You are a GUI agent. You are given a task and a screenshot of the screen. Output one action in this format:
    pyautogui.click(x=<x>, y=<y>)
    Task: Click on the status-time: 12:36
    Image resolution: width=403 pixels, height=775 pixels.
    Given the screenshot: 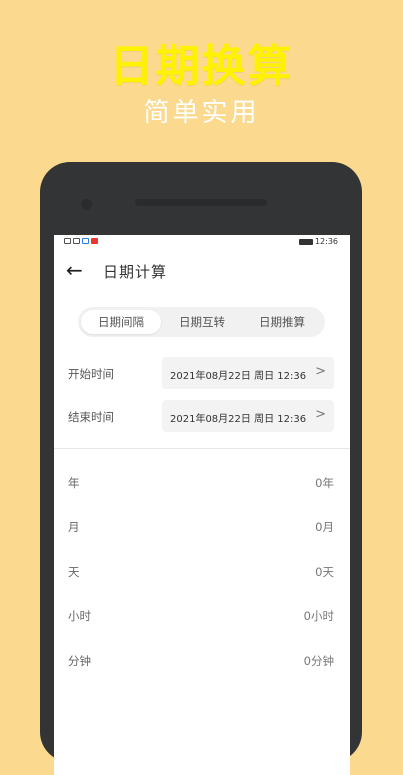 What is the action you would take?
    pyautogui.click(x=326, y=241)
    